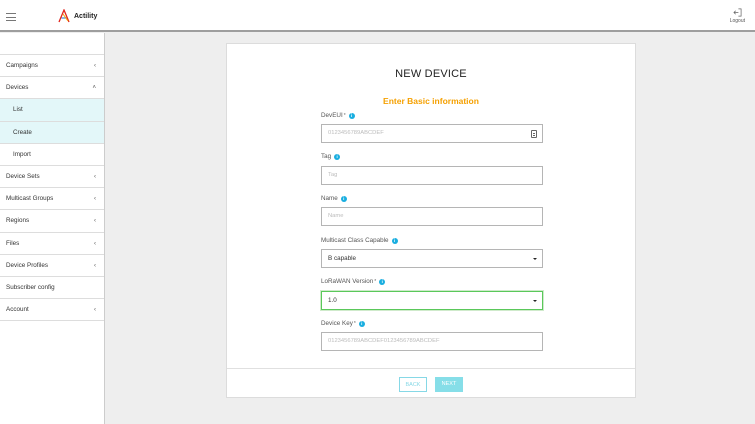 This screenshot has height=424, width=755. What do you see at coordinates (52, 88) in the screenshot?
I see `sidebar-item-devices: Devices ˄` at bounding box center [52, 88].